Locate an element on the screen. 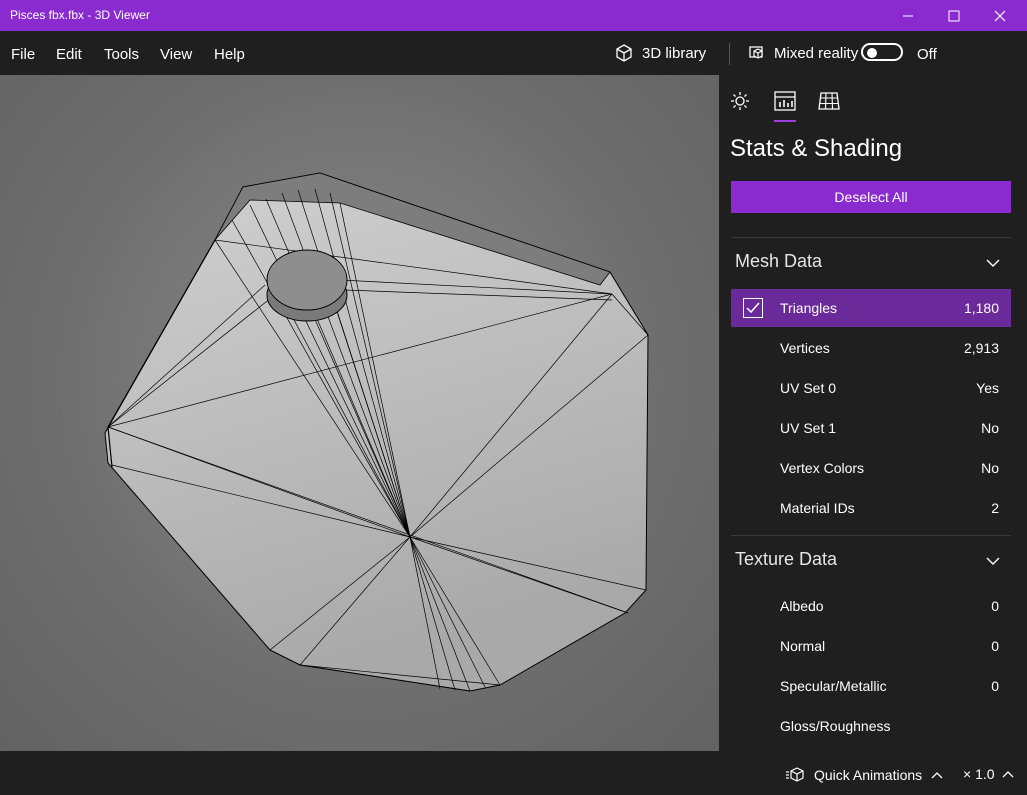 This screenshot has width=1027, height=795. row-label: Triangles is located at coordinates (809, 308).